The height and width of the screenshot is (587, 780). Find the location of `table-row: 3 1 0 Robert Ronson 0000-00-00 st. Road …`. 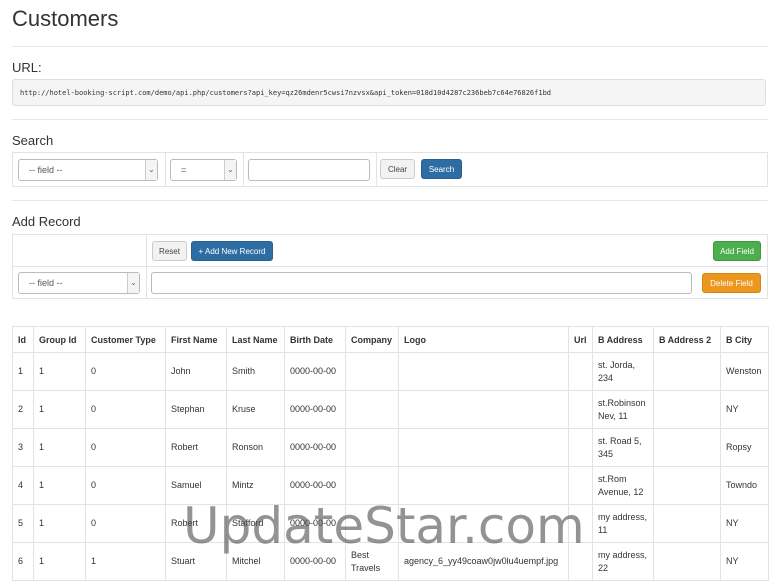

table-row: 3 1 0 Robert Ronson 0000-00-00 st. Road … is located at coordinates (390, 447).